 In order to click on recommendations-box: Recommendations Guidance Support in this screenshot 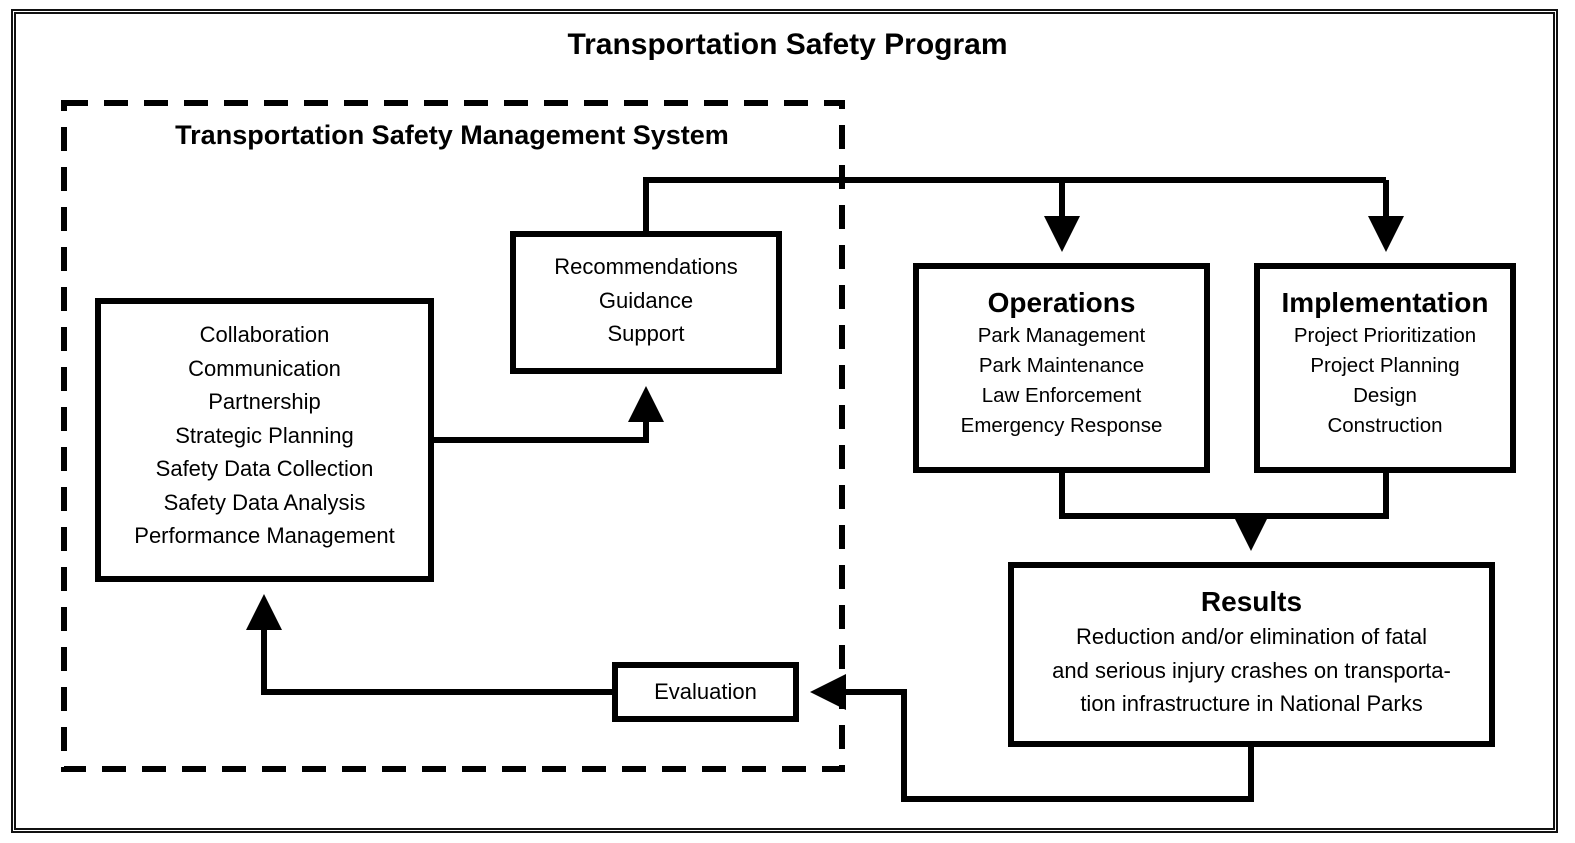, I will do `click(646, 302)`.